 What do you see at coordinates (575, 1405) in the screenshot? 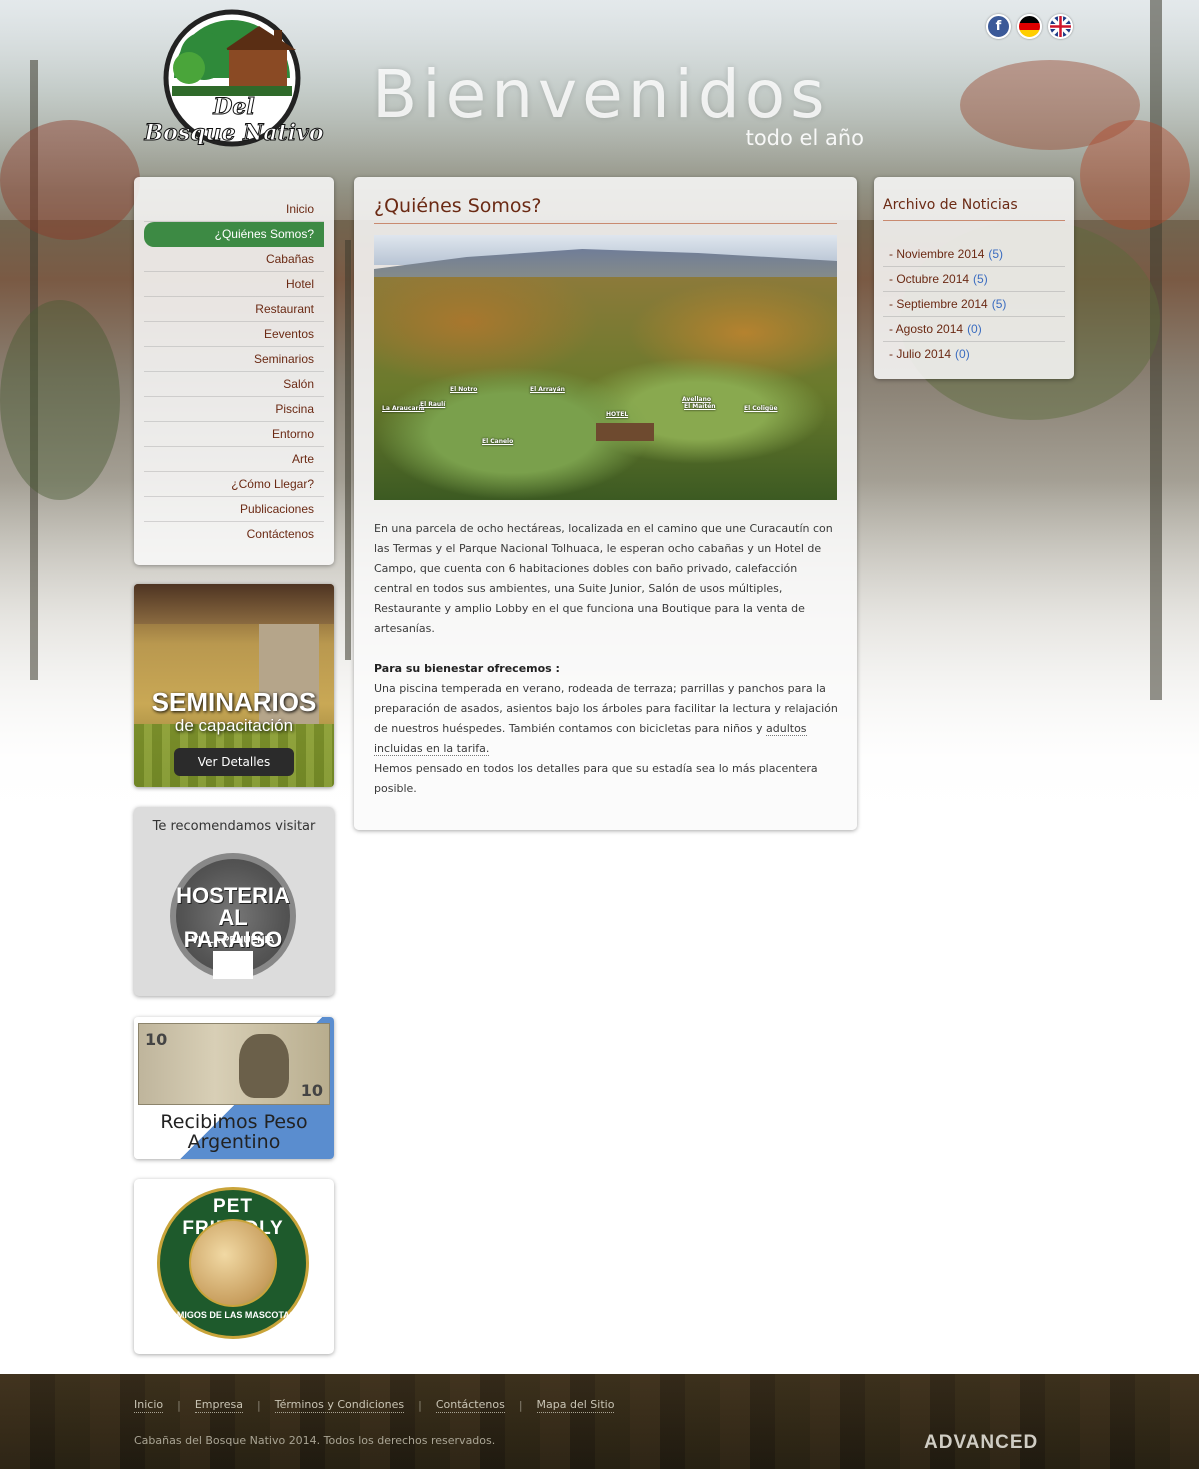
I see `footer-link-mapa-del-sitio: Mapa del Sitio` at bounding box center [575, 1405].